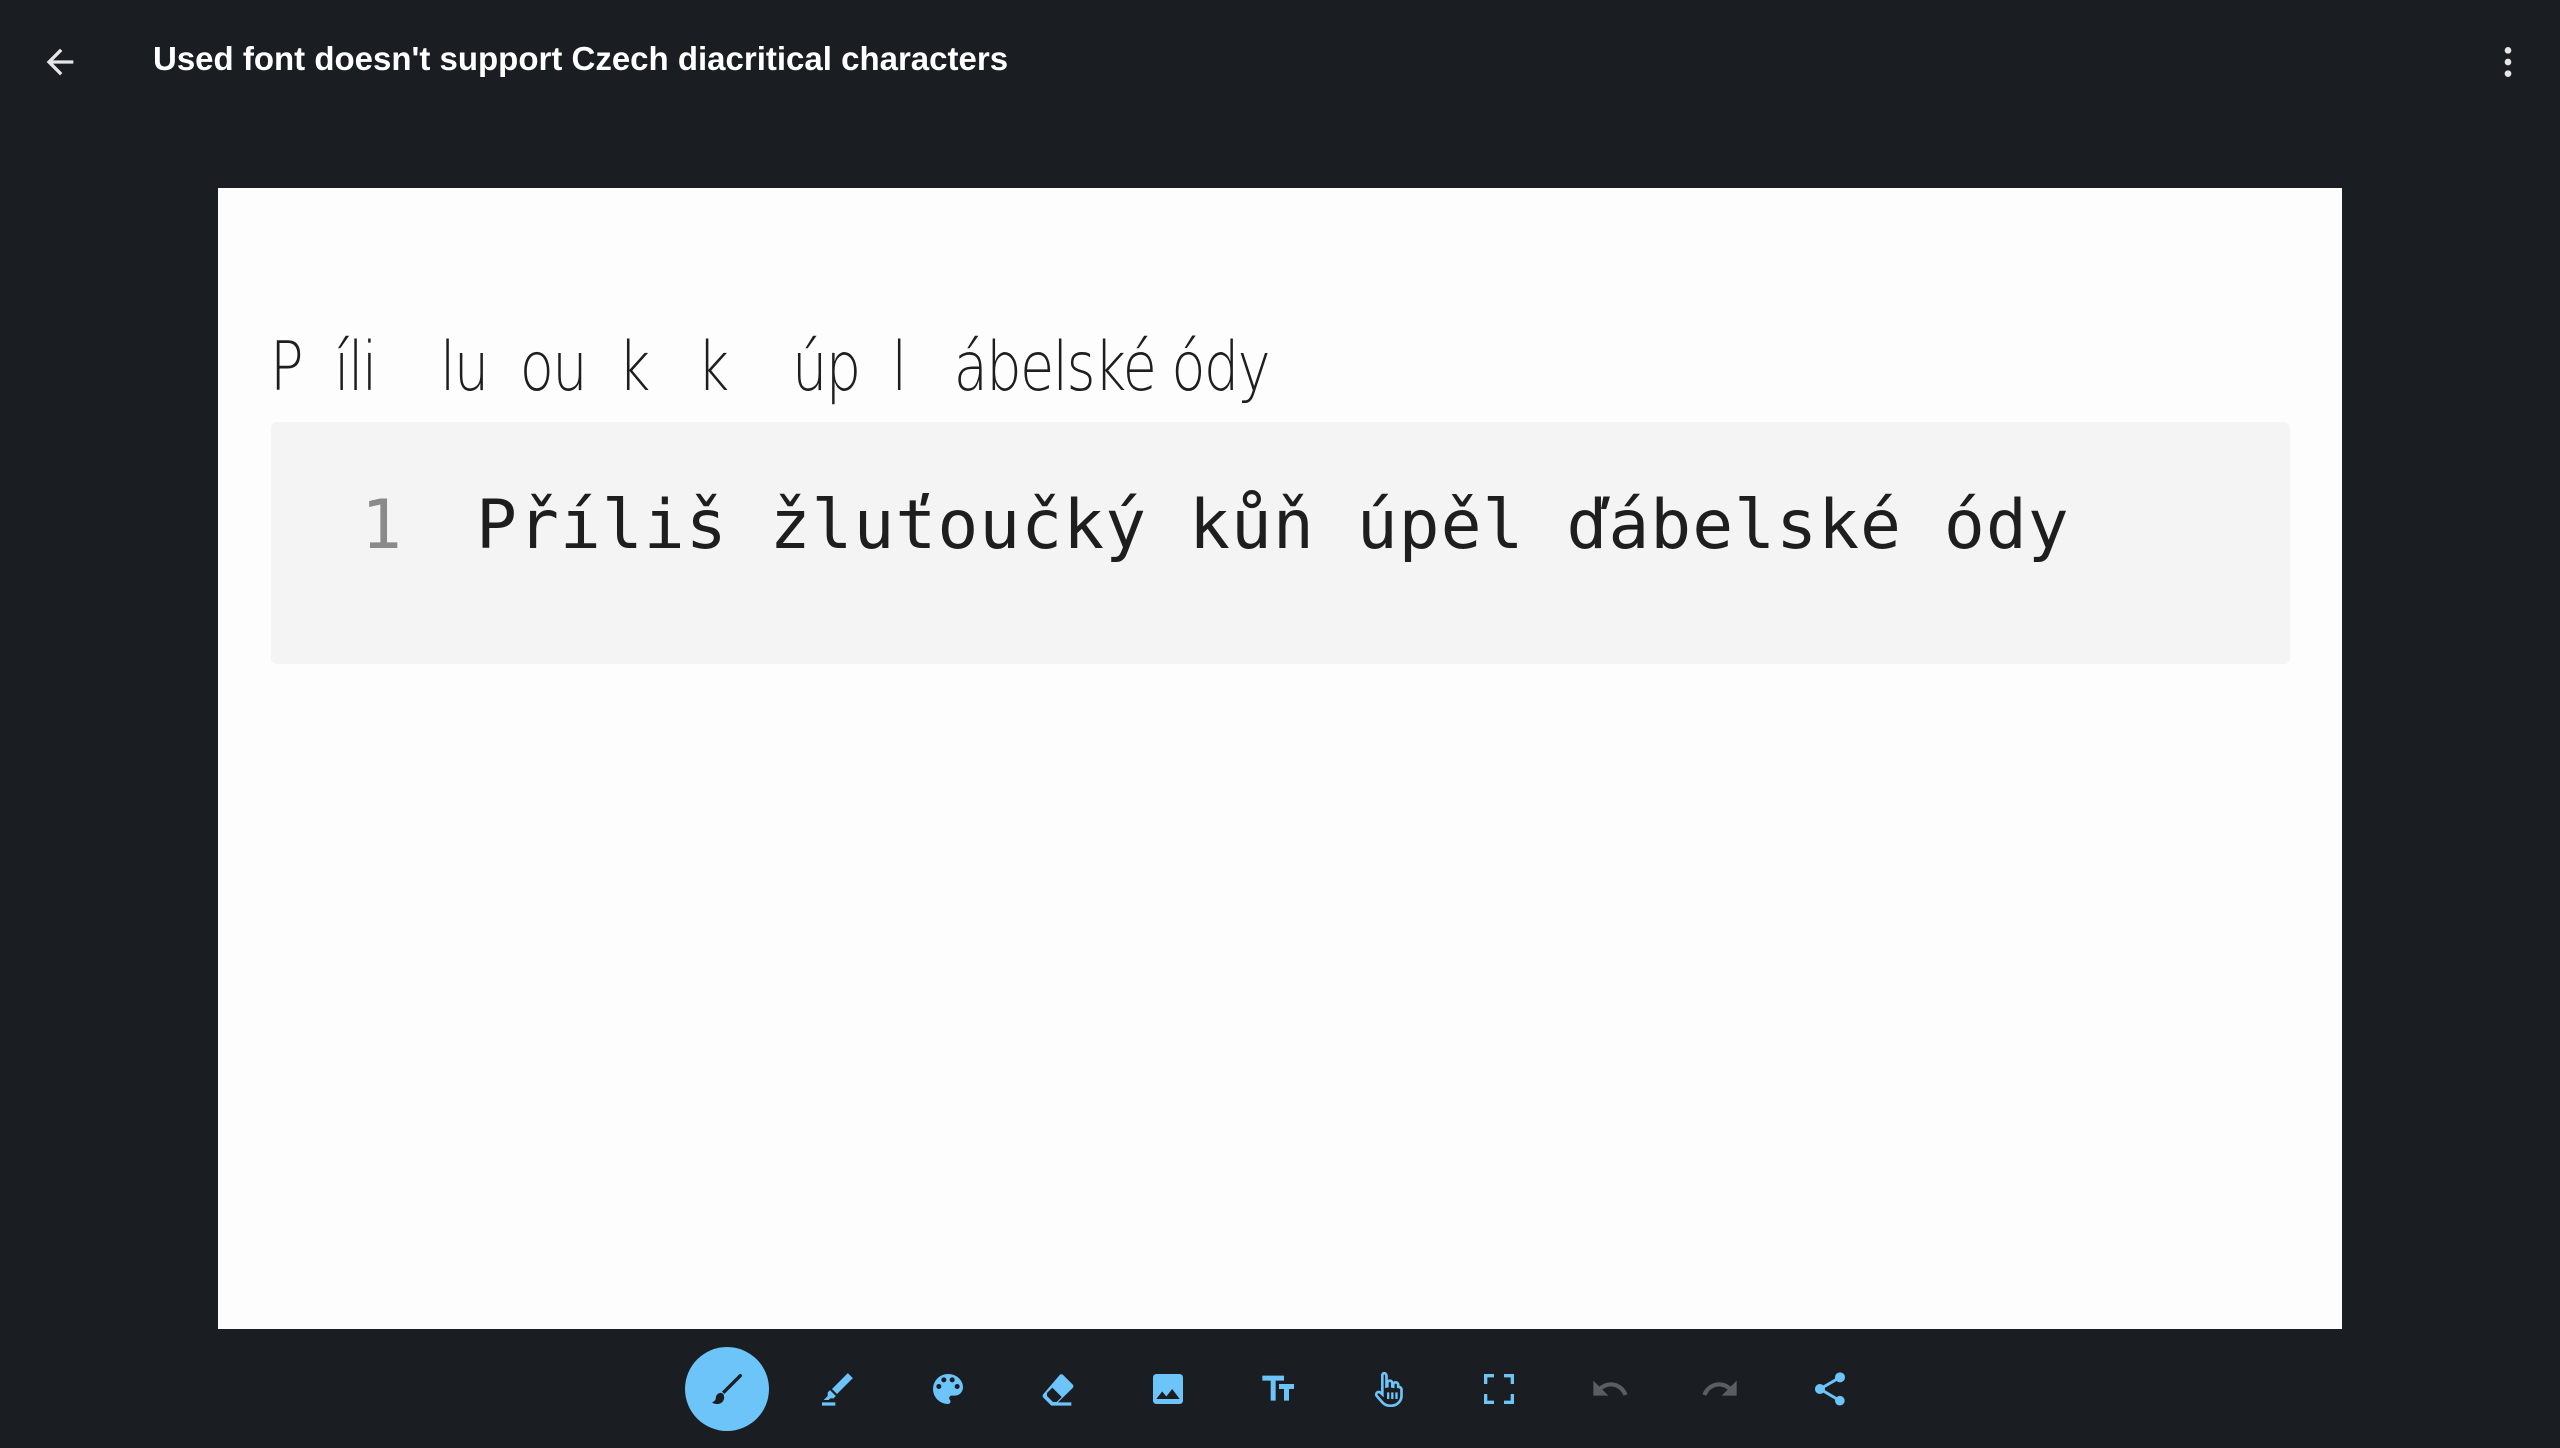 The width and height of the screenshot is (2560, 1448). I want to click on eraser-tool-button, so click(1058, 1389).